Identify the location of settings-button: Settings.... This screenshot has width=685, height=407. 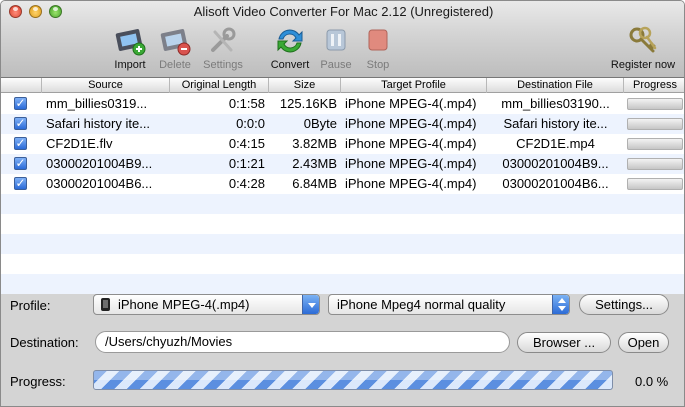
(624, 304).